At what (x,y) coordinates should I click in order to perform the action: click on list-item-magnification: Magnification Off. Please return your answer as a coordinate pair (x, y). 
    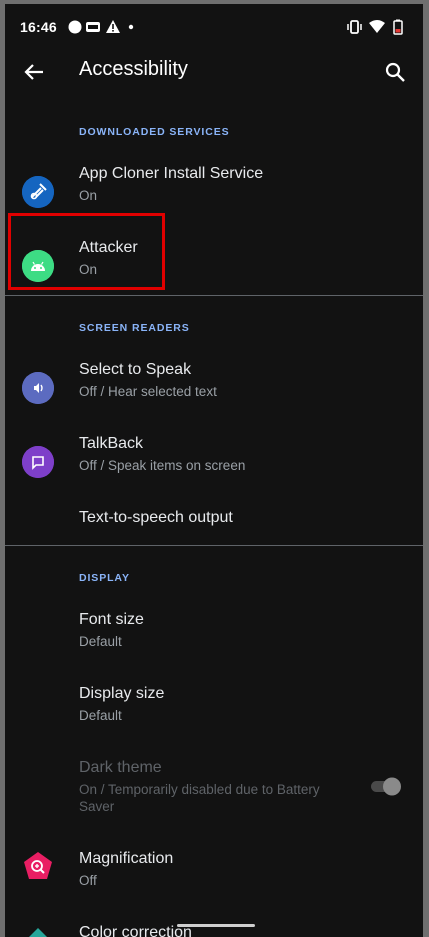
    Looking at the image, I should click on (214, 879).